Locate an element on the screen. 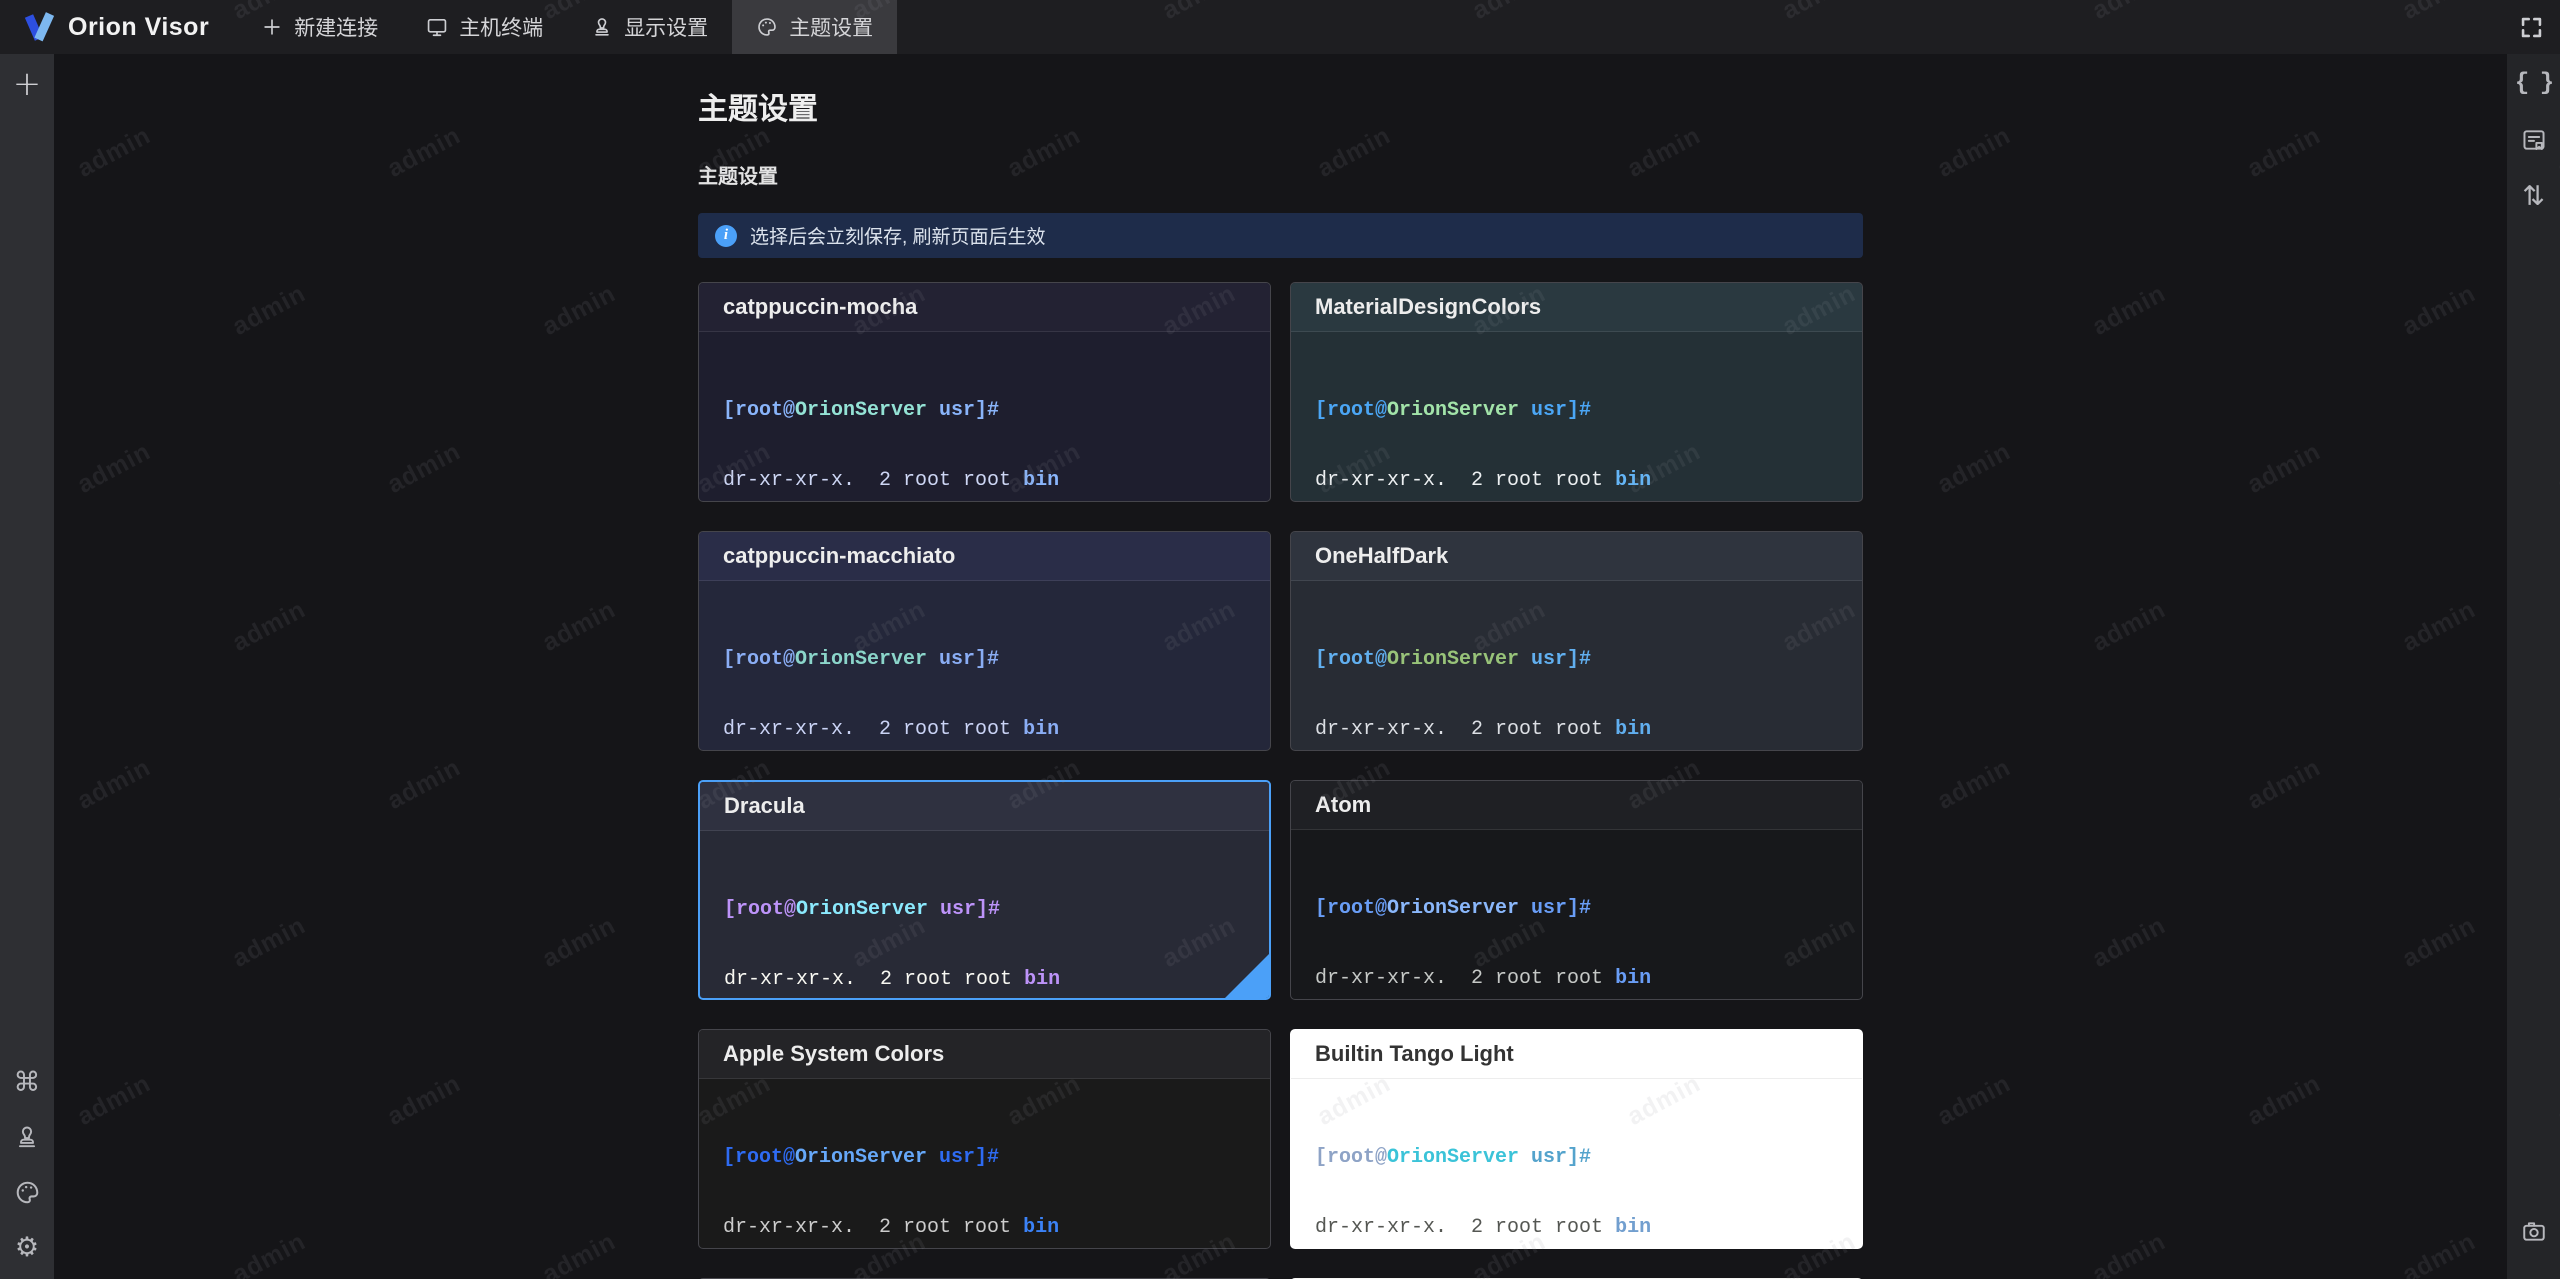 The width and height of the screenshot is (2560, 1279). fullscreen-icon is located at coordinates (2531, 27).